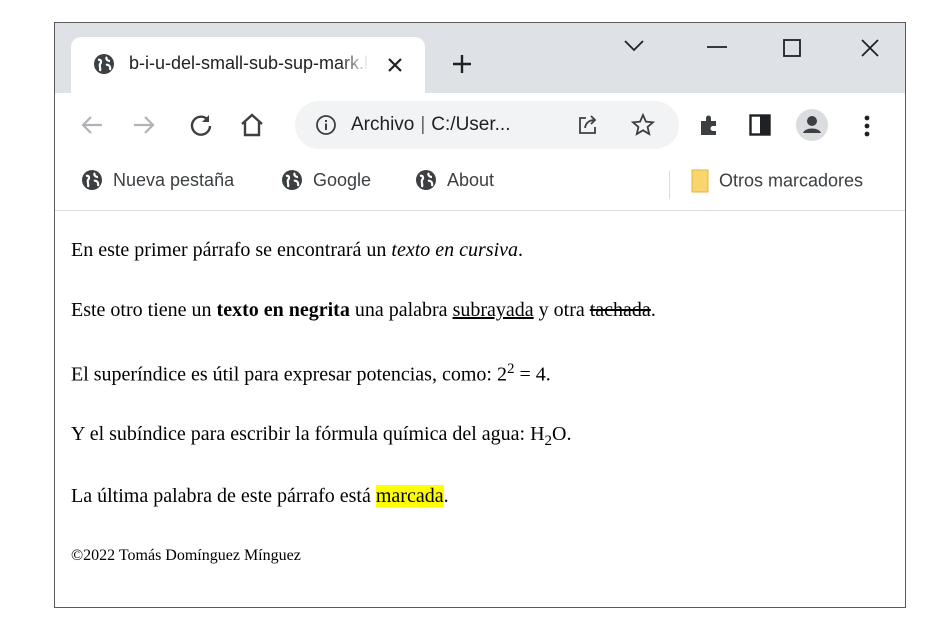  Describe the element at coordinates (480, 58) in the screenshot. I see `tab-strip: b-i-u-del-small-sub-sup-mark.html` at that location.